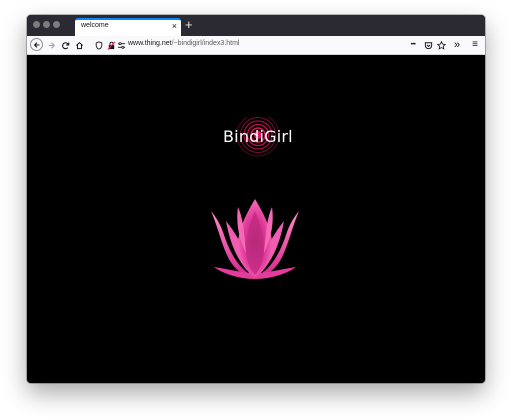 This screenshot has width=511, height=420. Describe the element at coordinates (475, 45) in the screenshot. I see `app-menu-hamburger-icon: ≡` at that location.